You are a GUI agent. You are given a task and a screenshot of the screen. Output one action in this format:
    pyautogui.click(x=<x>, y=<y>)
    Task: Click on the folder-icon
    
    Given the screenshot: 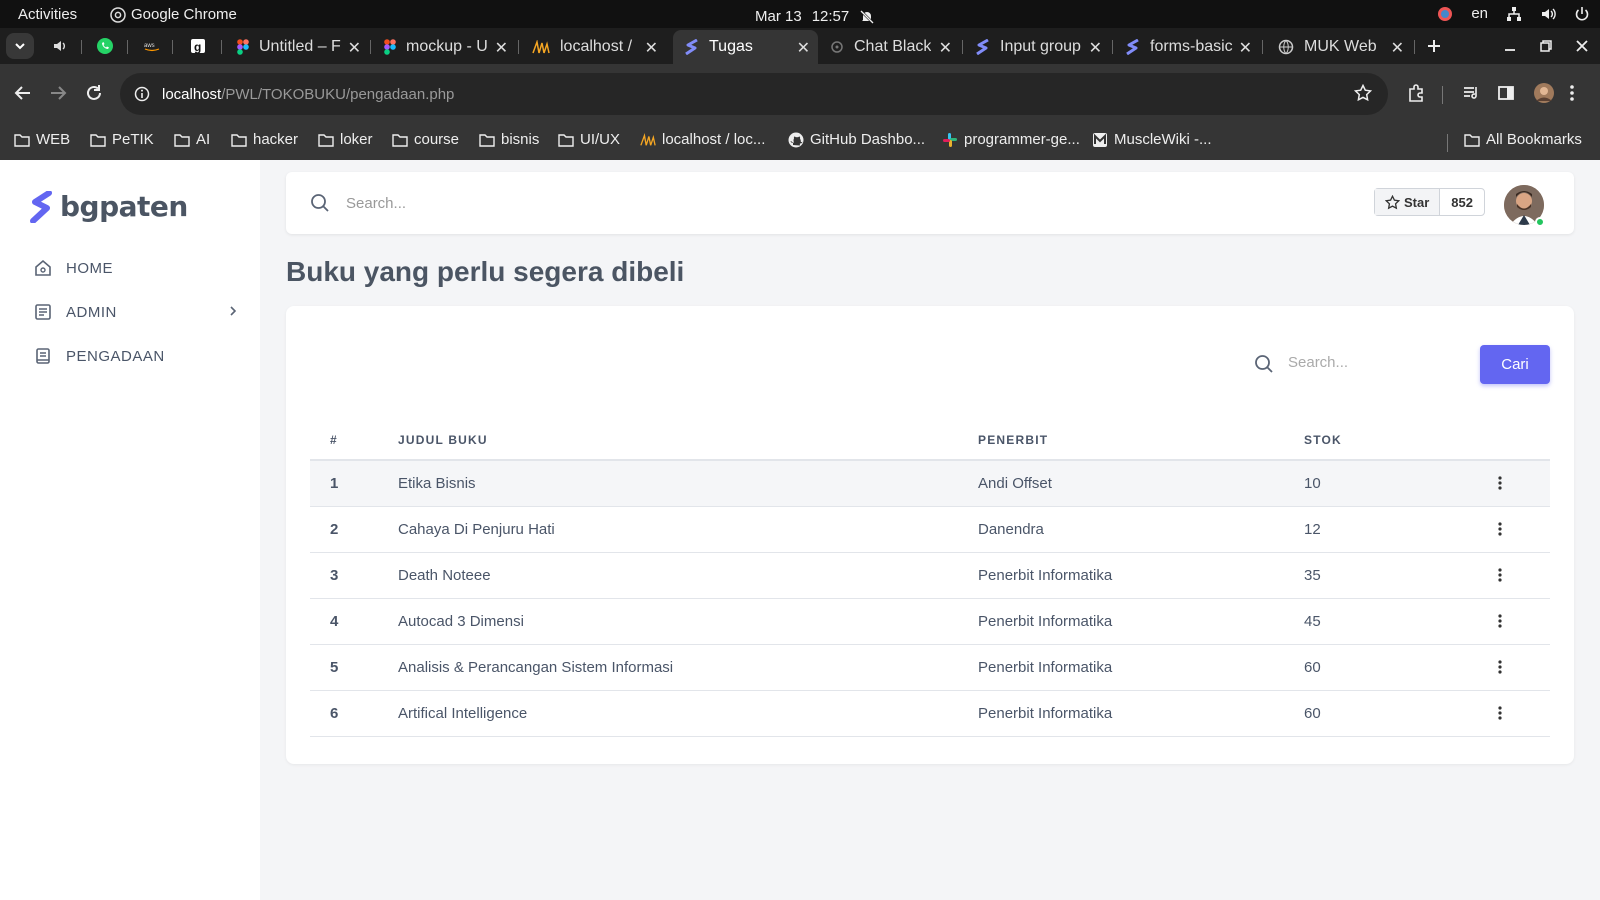 What is the action you would take?
    pyautogui.click(x=566, y=140)
    